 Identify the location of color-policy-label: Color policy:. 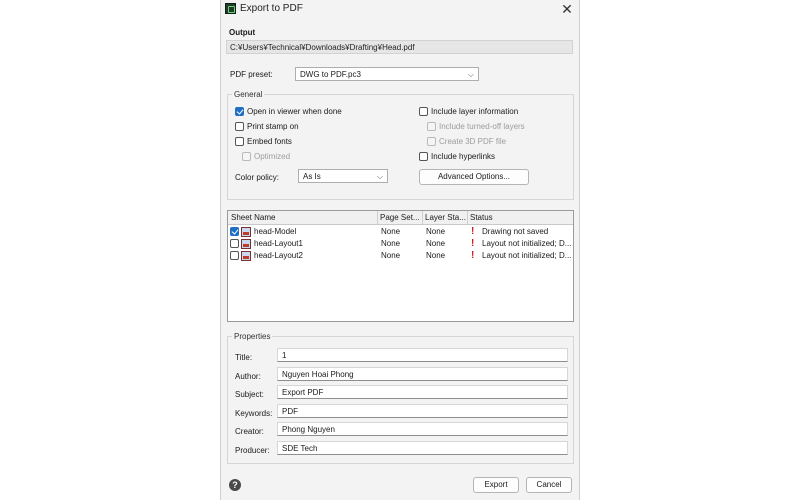
(257, 177).